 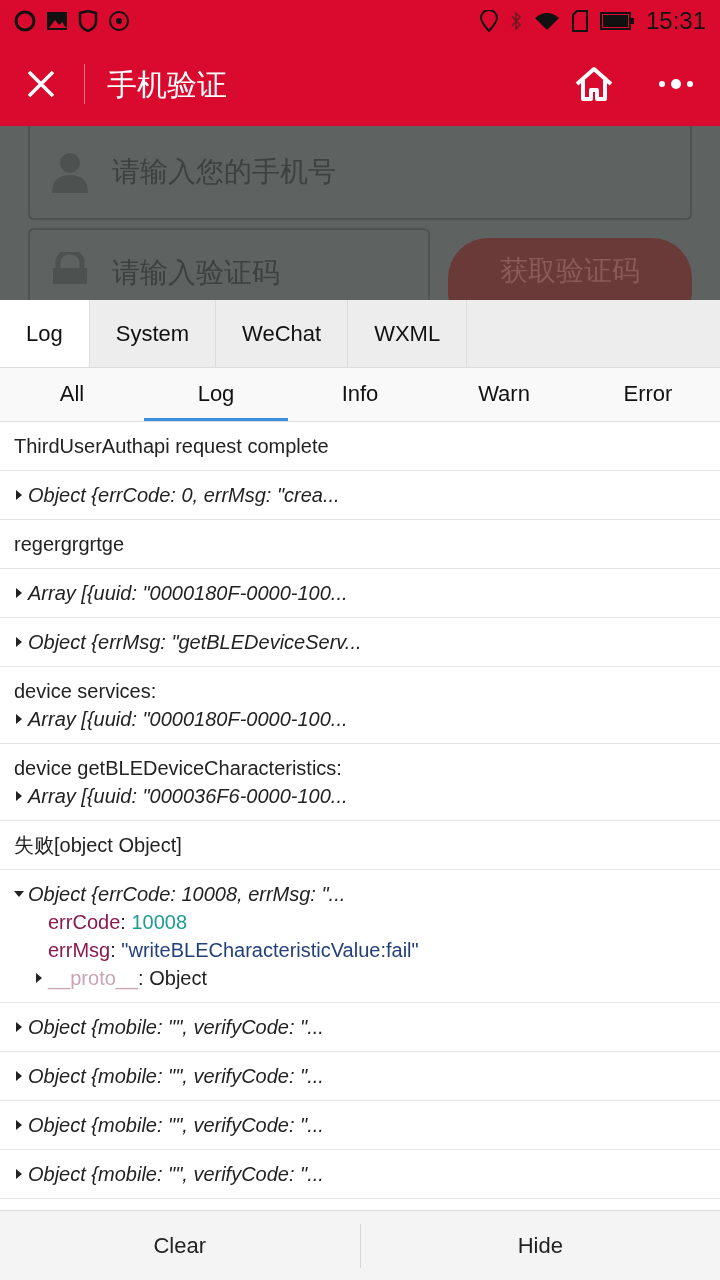 I want to click on log-text: regergrgrtge, so click(x=69, y=544).